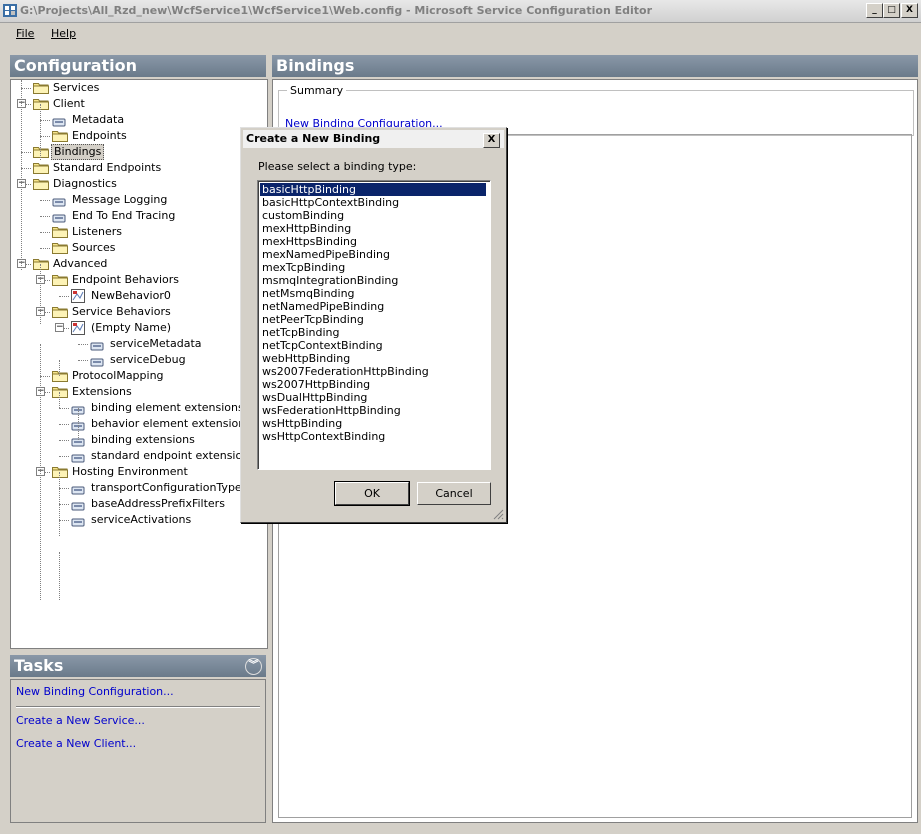  I want to click on tree-node-transportconfigurationtypes: transportConfigurationTypes, so click(139, 488).